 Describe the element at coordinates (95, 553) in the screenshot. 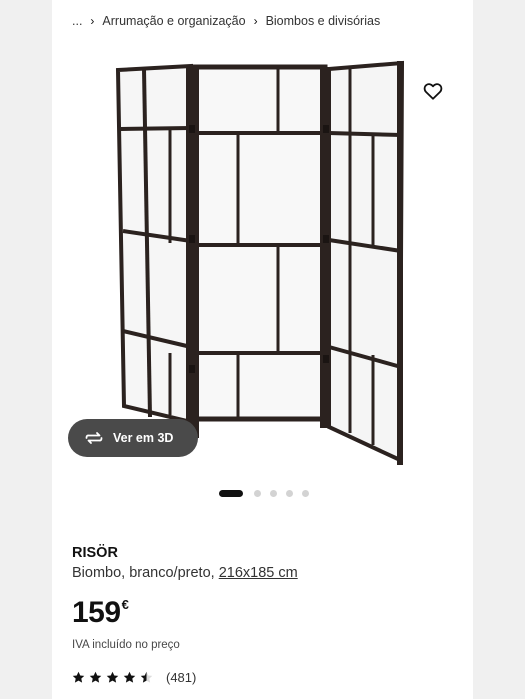

I see `product-name: RISÖR` at that location.